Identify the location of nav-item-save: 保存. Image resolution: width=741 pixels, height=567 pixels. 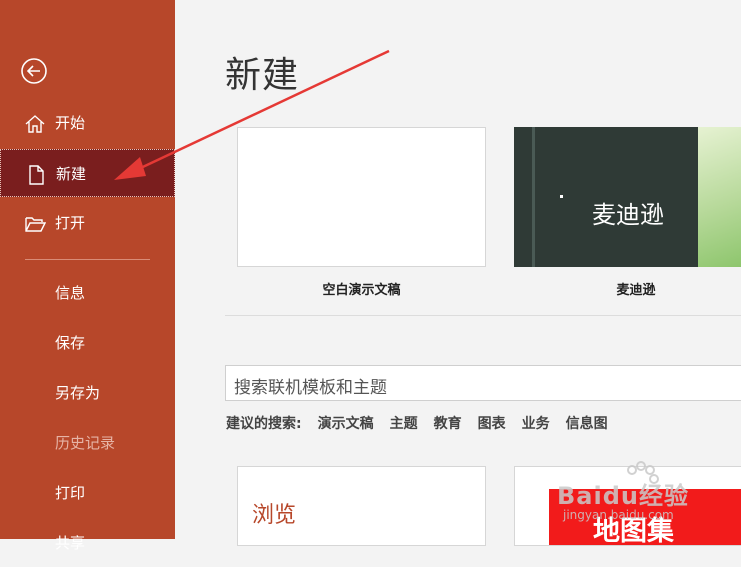
(87, 343).